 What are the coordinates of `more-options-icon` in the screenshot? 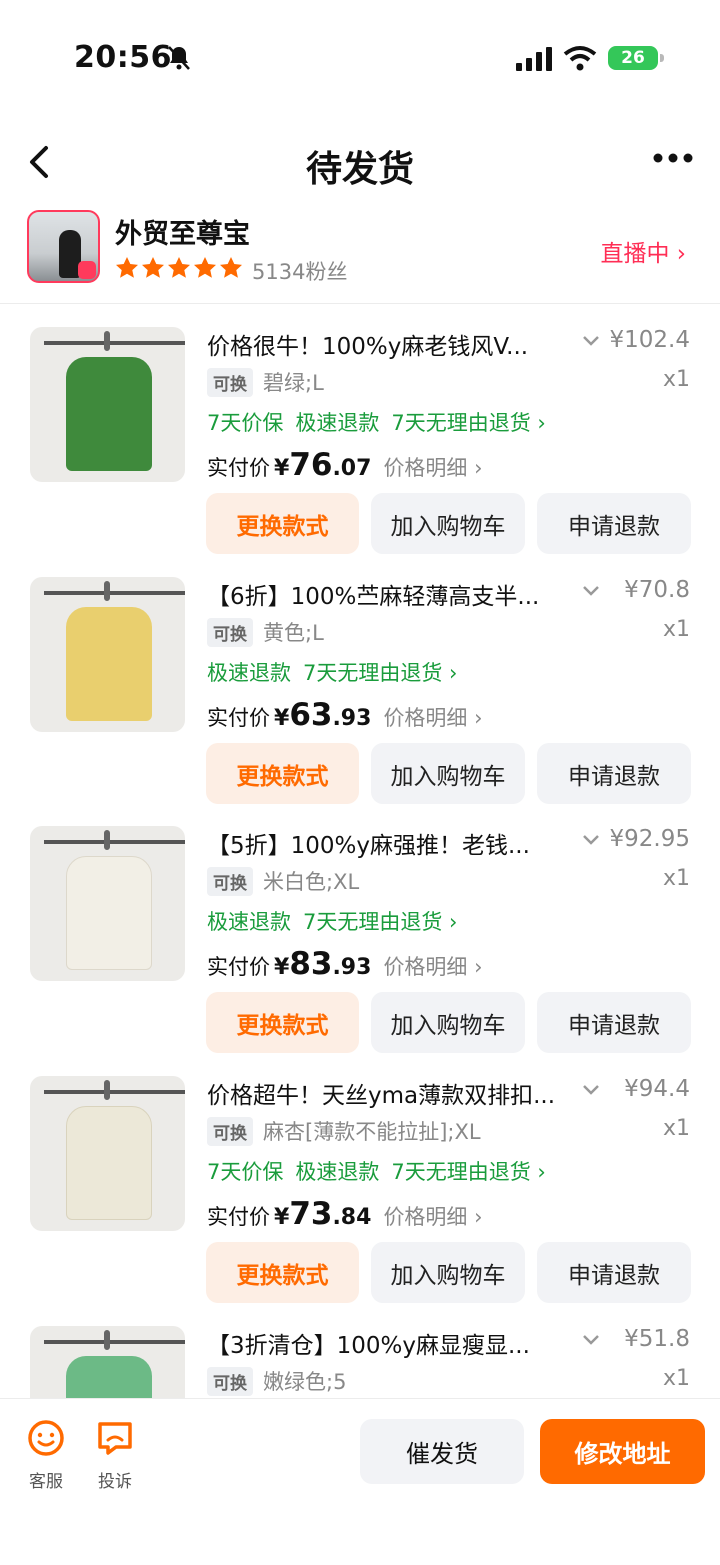 It's located at (673, 158).